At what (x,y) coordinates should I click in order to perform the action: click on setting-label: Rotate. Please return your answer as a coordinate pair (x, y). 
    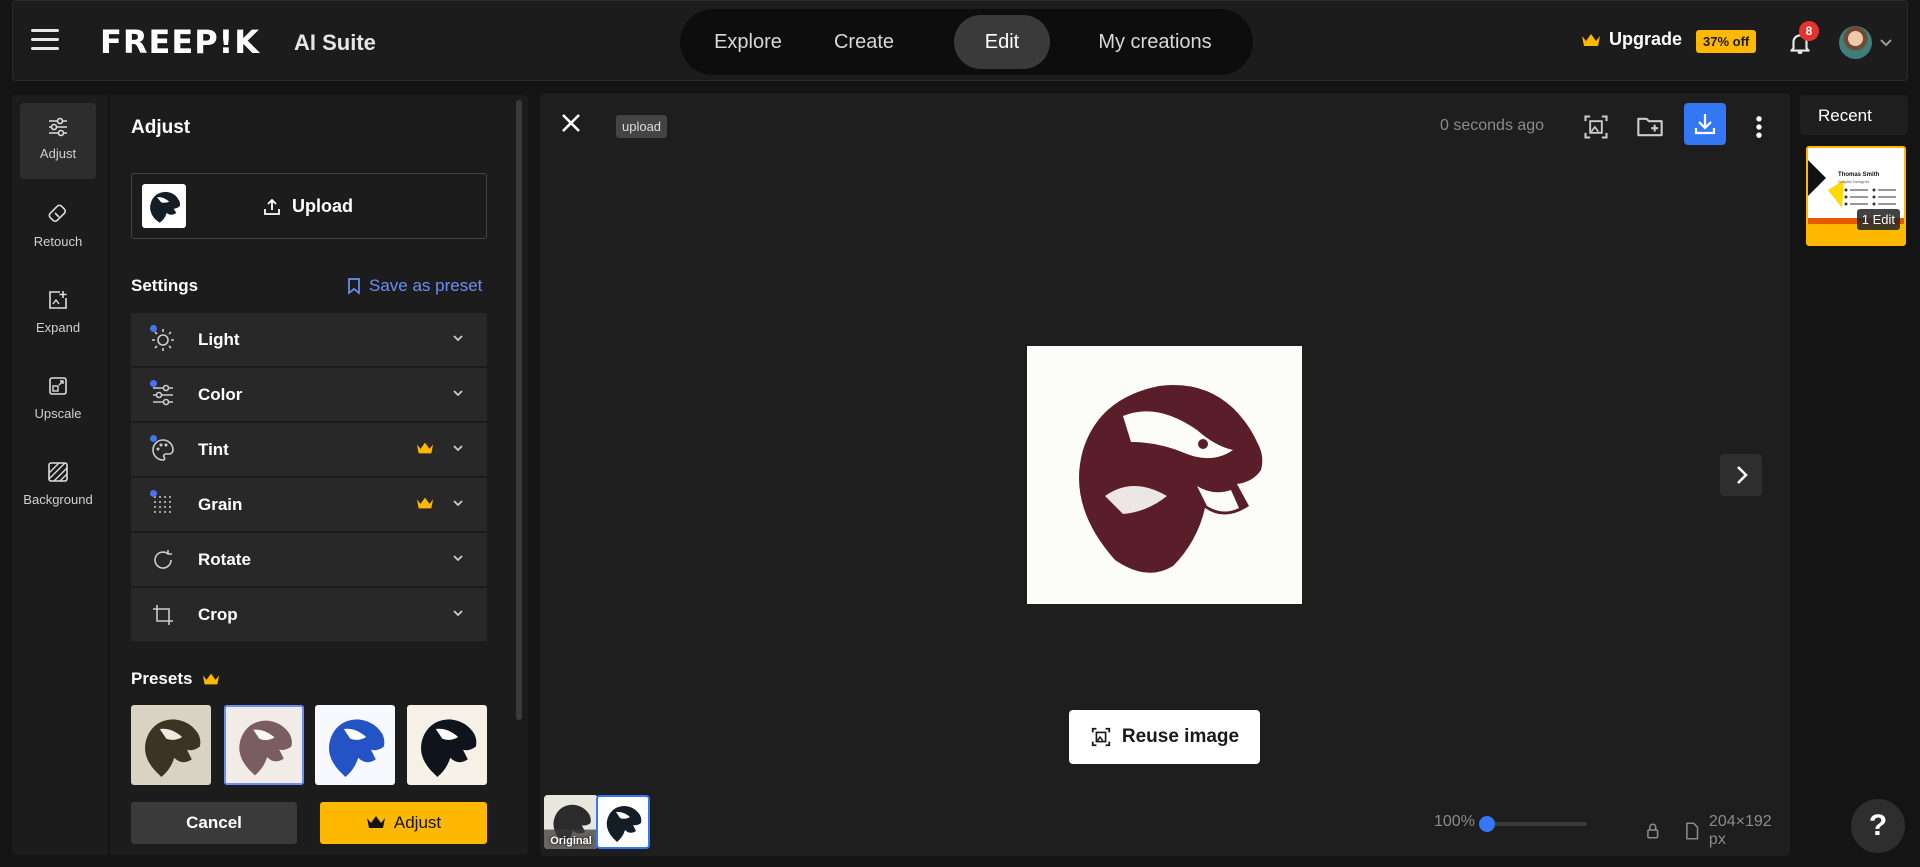
    Looking at the image, I should click on (224, 559).